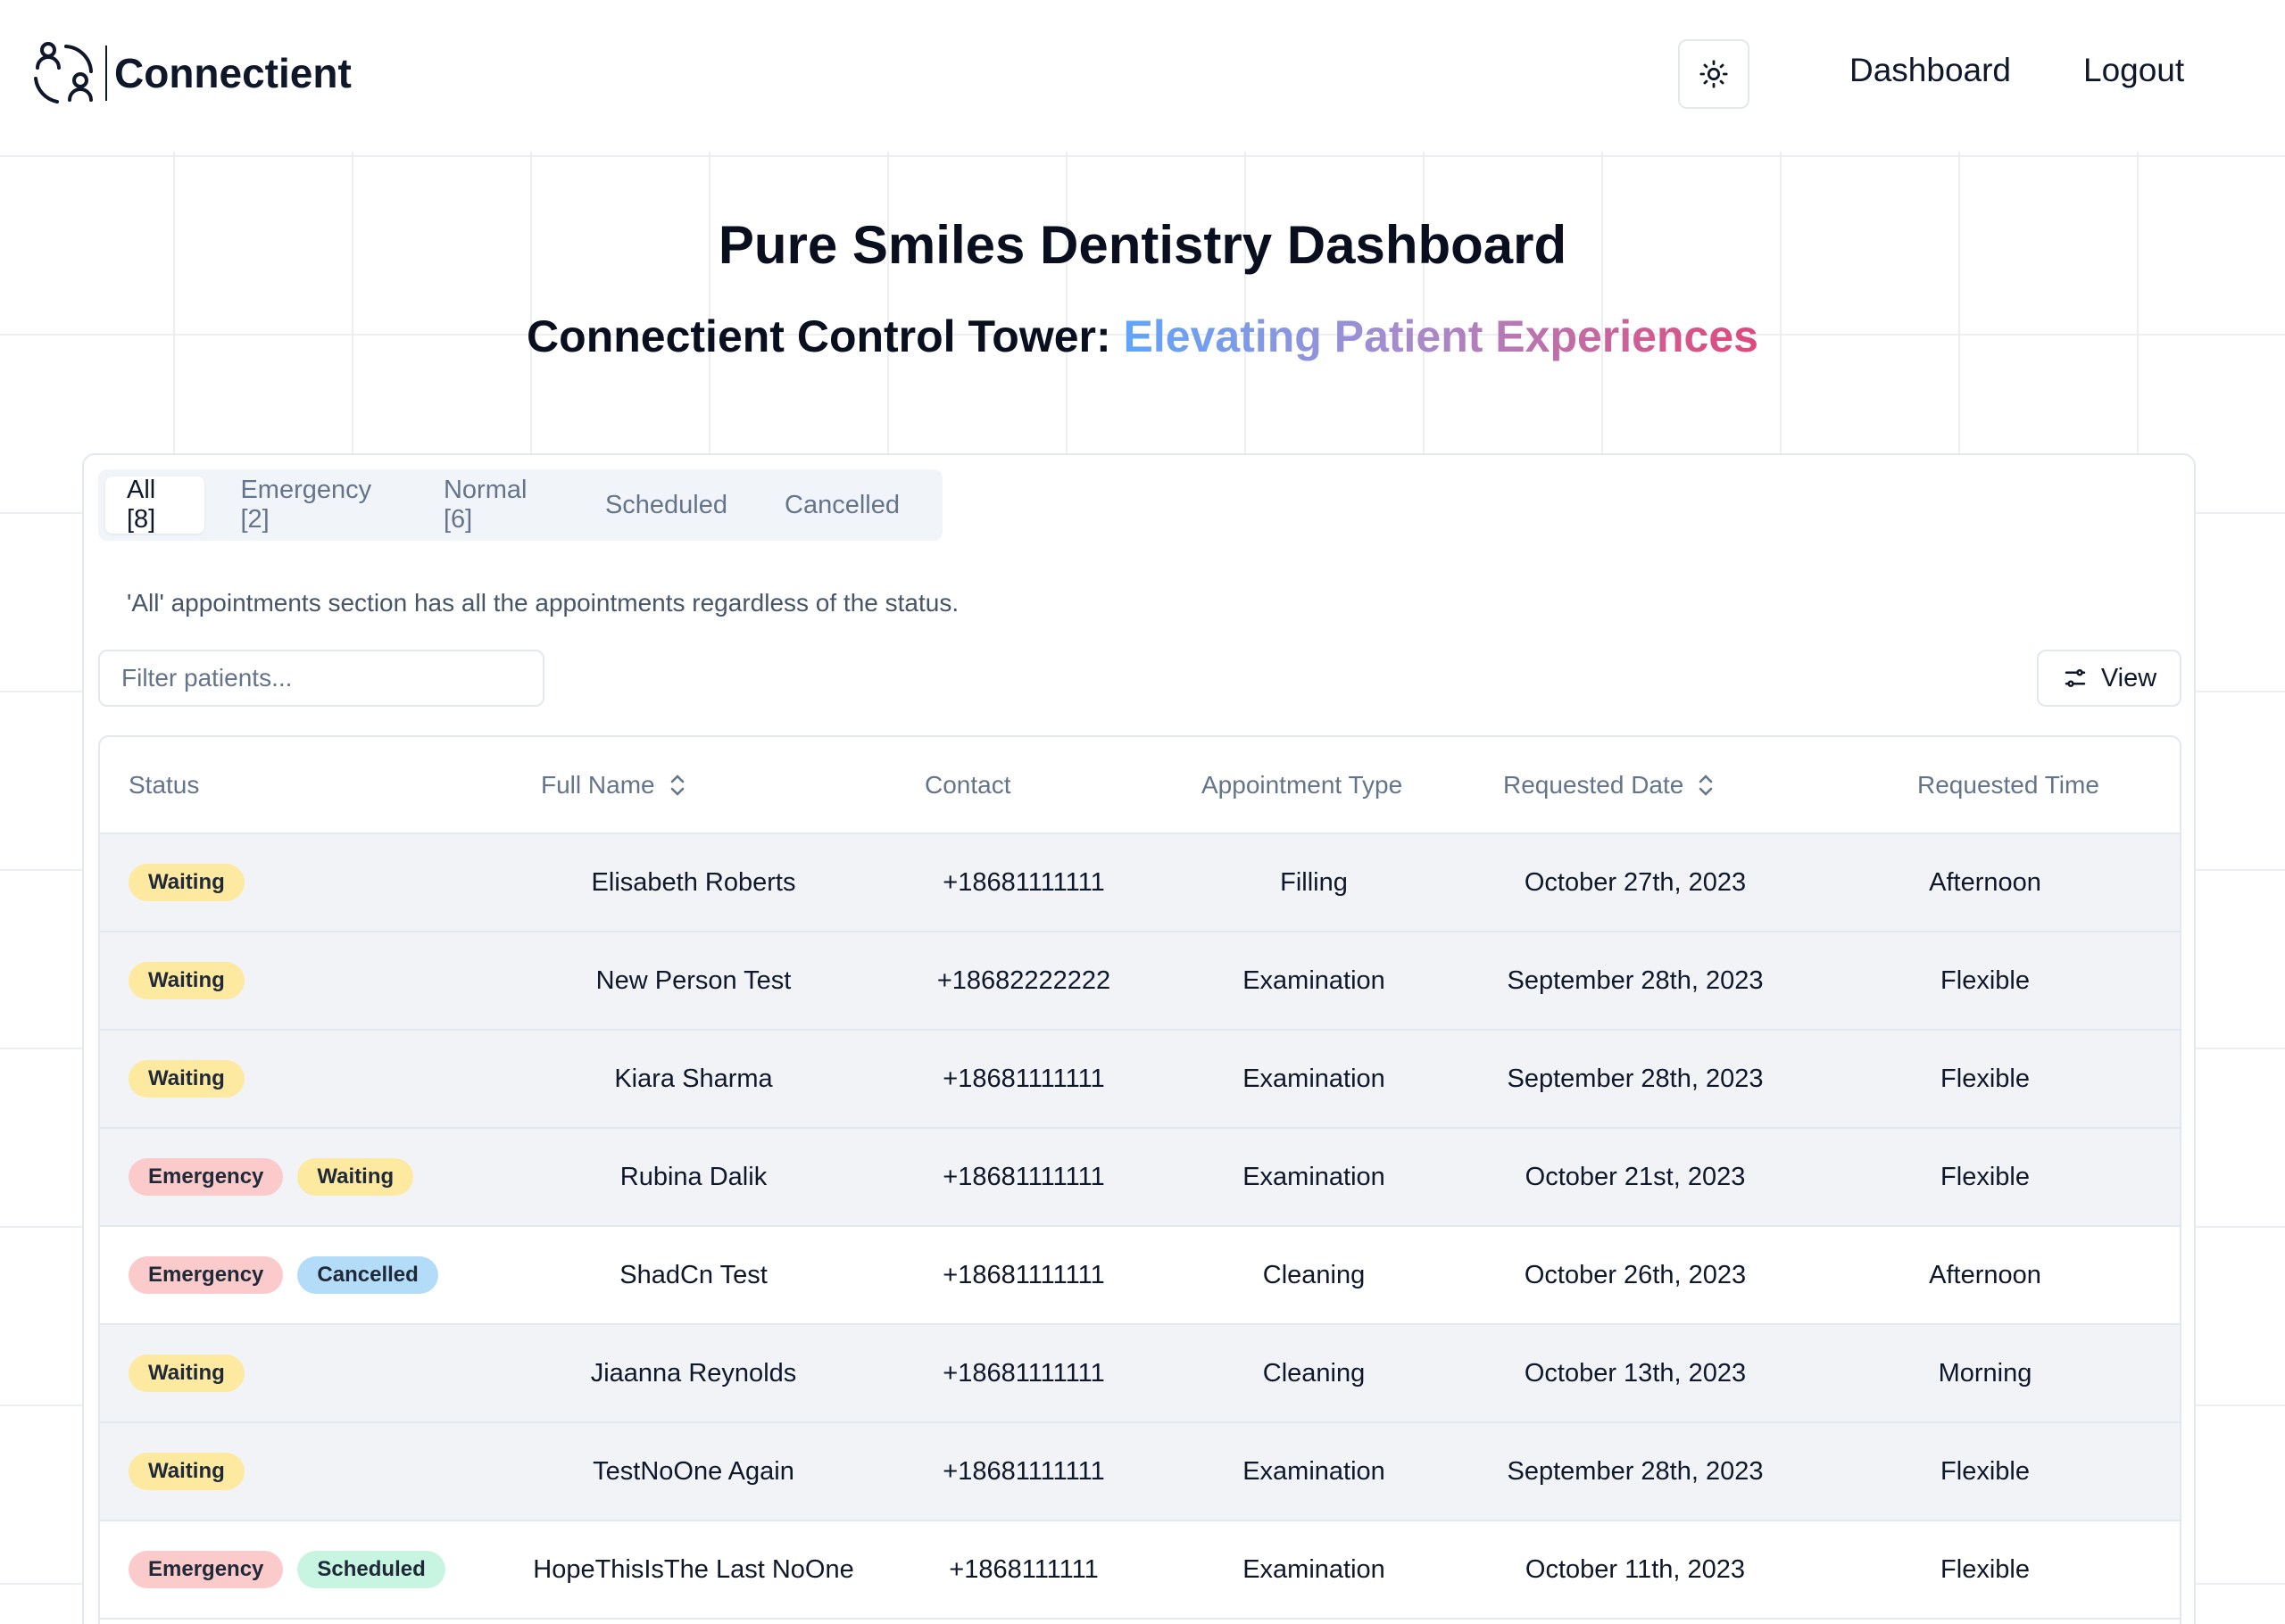 This screenshot has height=1624, width=2285. What do you see at coordinates (693, 1177) in the screenshot?
I see `patient-name-cell: Rubina Dalik` at bounding box center [693, 1177].